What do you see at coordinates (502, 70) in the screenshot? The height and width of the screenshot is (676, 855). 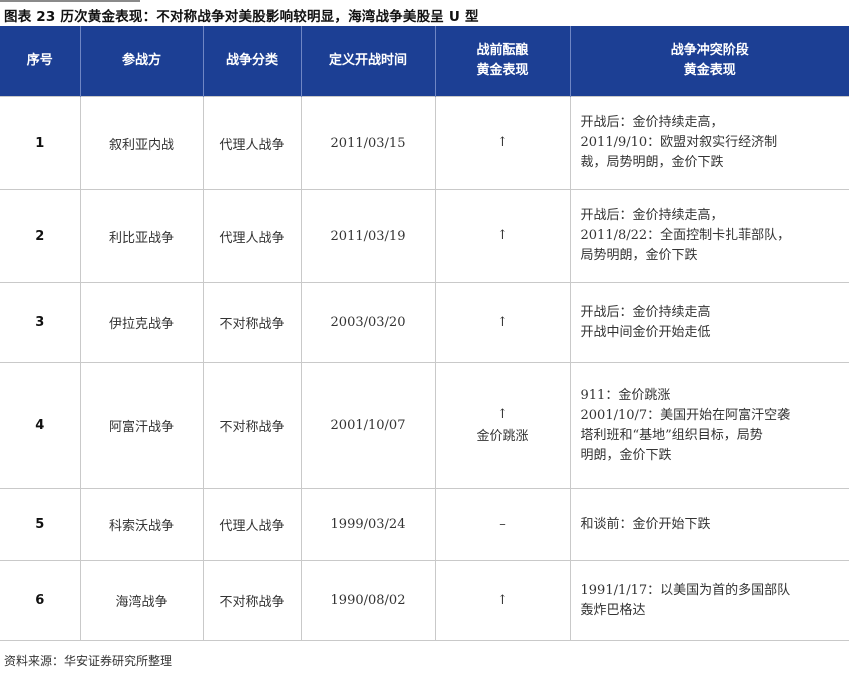 I see `header-pre-war-gold-line2: 黄金表现` at bounding box center [502, 70].